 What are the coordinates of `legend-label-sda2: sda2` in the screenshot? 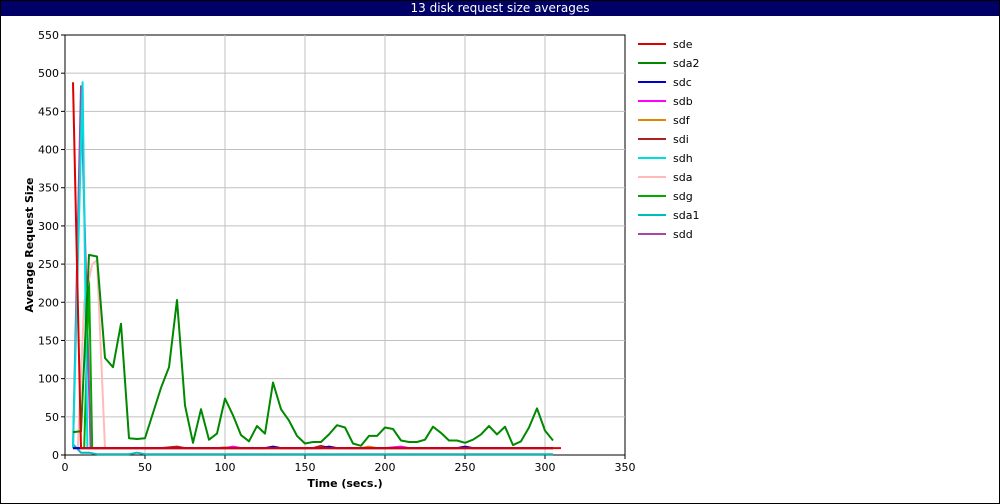 It's located at (686, 63).